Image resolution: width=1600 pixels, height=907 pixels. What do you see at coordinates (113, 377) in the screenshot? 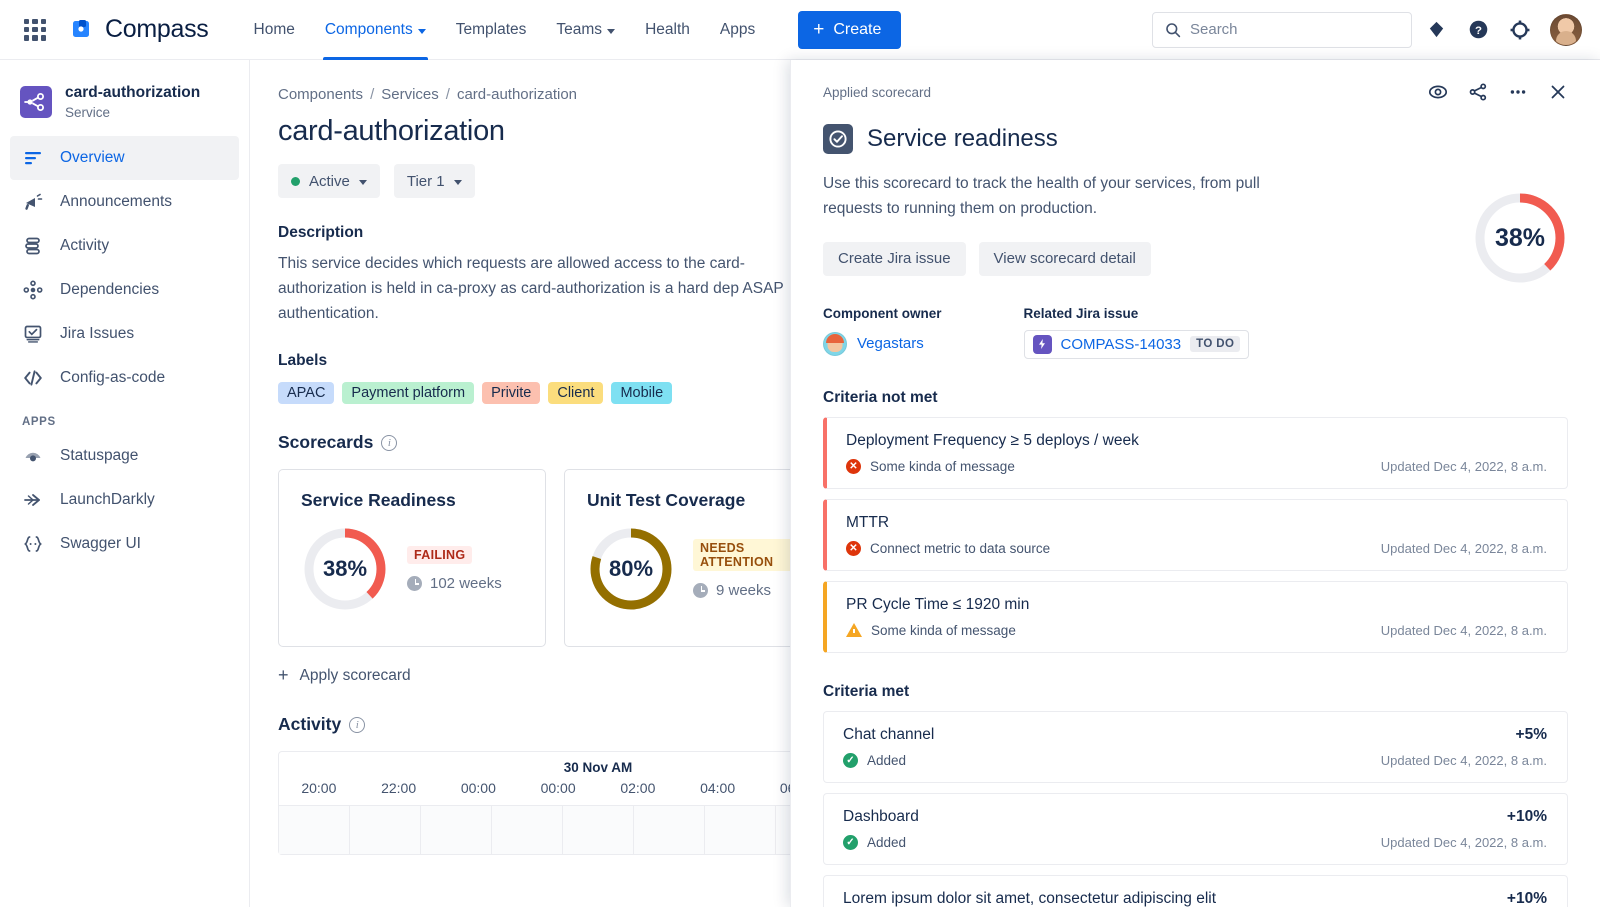
I see `sidebar-item-label: Config-as-code` at bounding box center [113, 377].